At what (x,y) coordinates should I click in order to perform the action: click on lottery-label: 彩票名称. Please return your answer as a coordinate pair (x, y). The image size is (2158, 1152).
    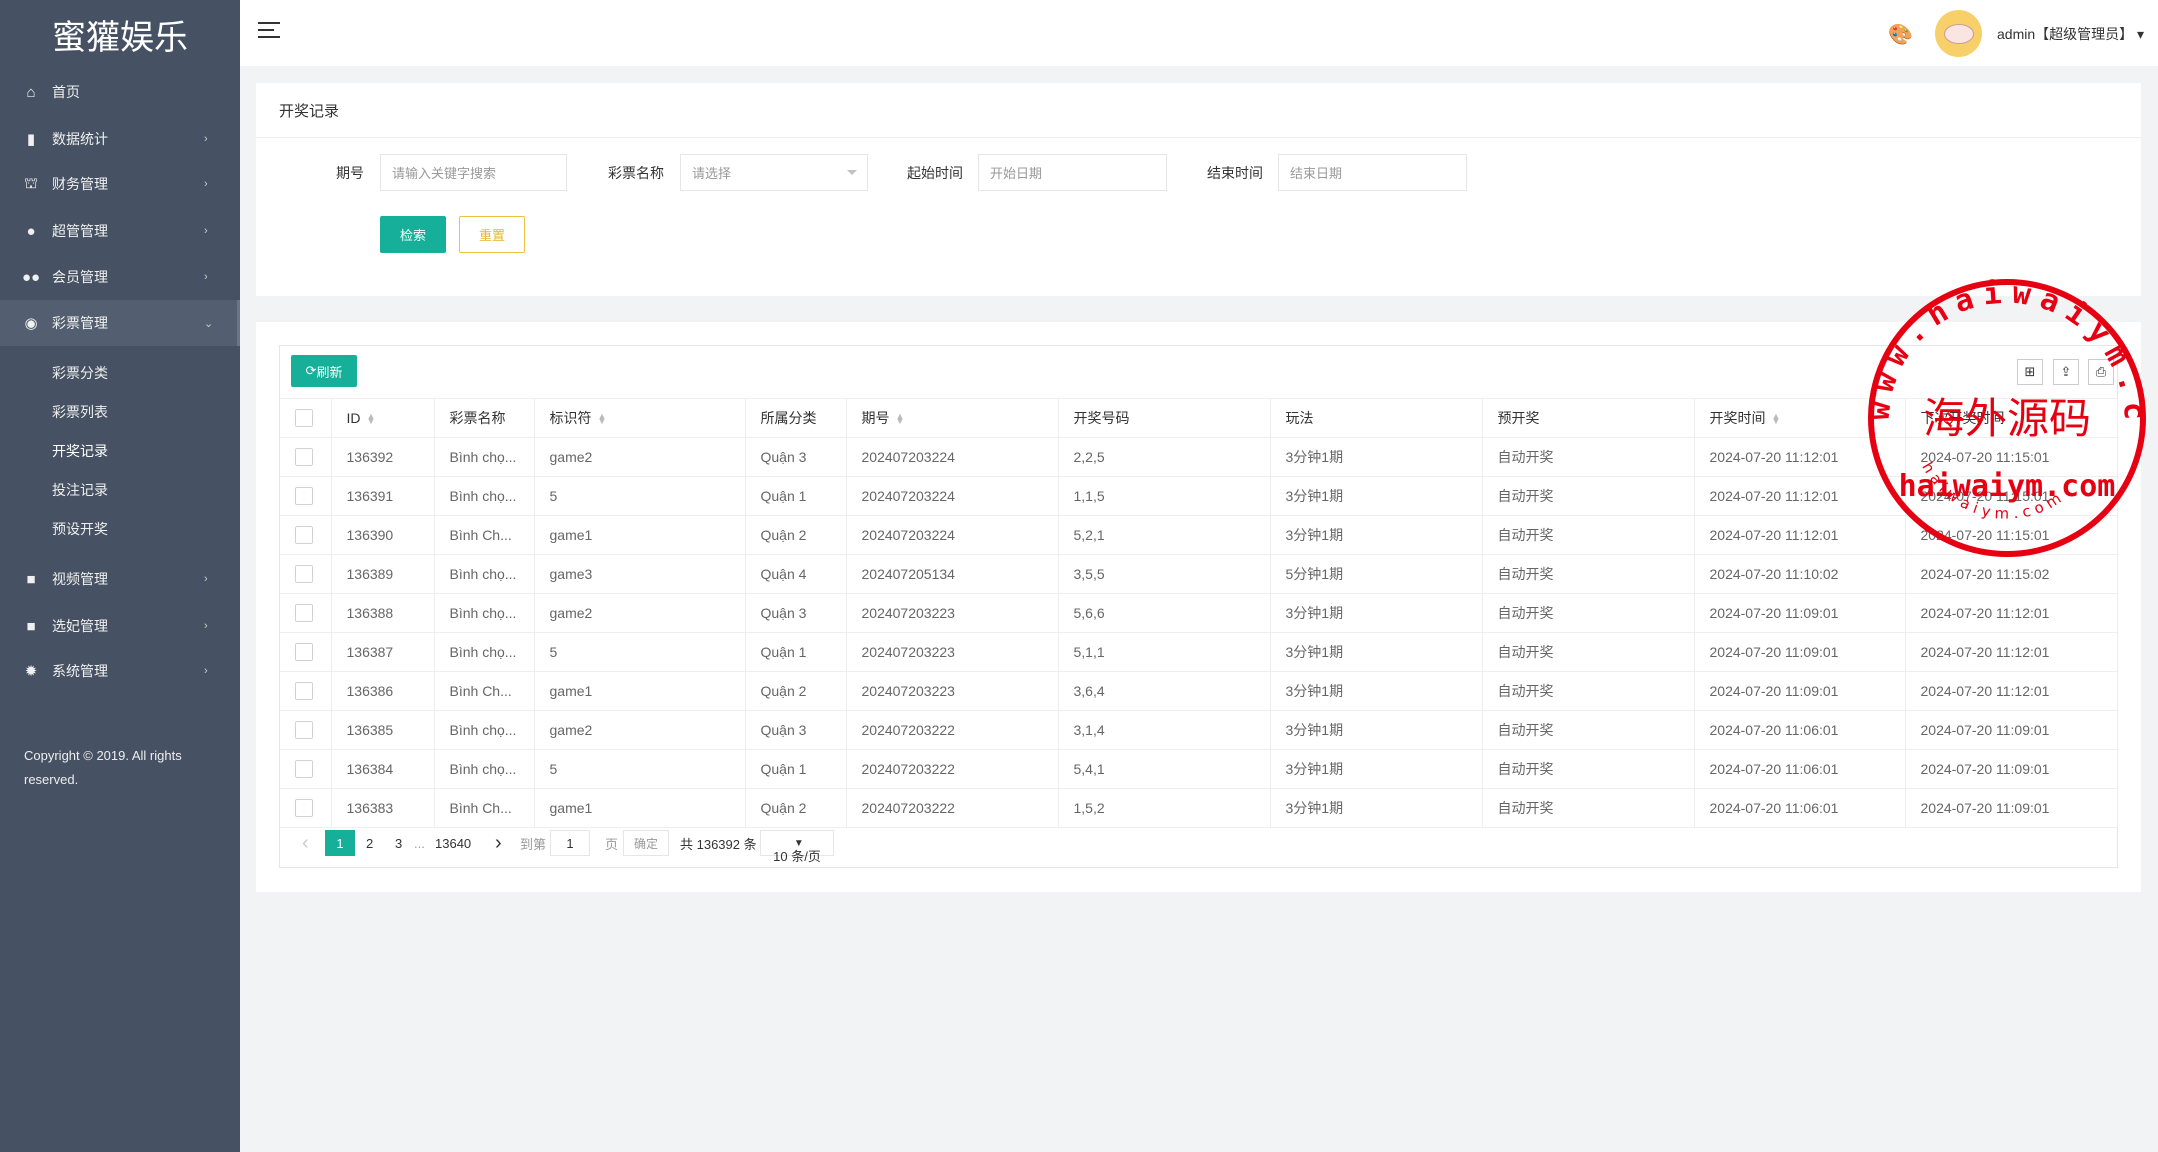
    Looking at the image, I should click on (636, 173).